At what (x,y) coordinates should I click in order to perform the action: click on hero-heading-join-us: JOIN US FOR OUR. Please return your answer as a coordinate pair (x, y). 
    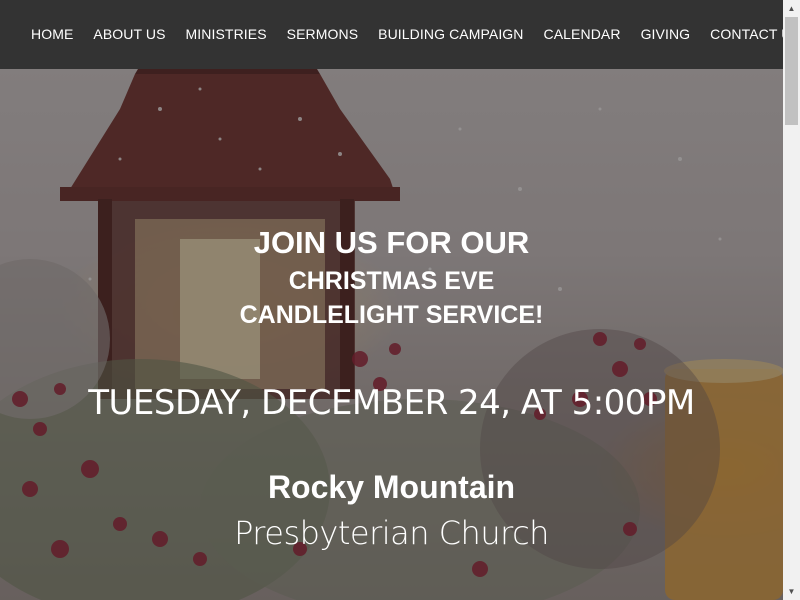
    Looking at the image, I should click on (391, 242).